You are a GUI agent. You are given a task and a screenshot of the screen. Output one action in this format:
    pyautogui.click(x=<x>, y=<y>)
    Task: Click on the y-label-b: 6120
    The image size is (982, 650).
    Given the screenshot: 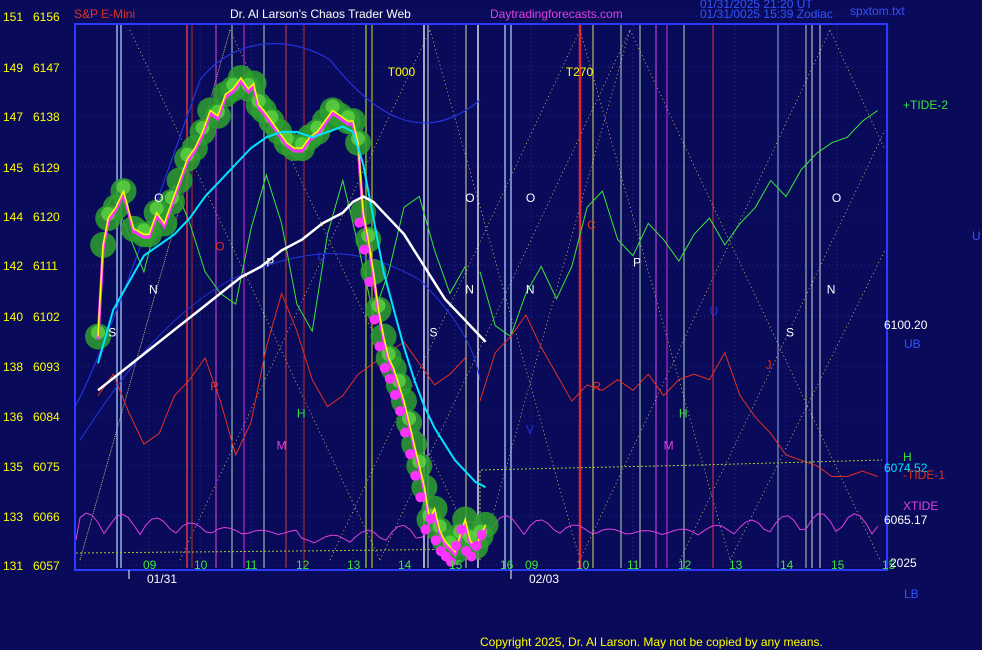 What is the action you would take?
    pyautogui.click(x=46, y=217)
    